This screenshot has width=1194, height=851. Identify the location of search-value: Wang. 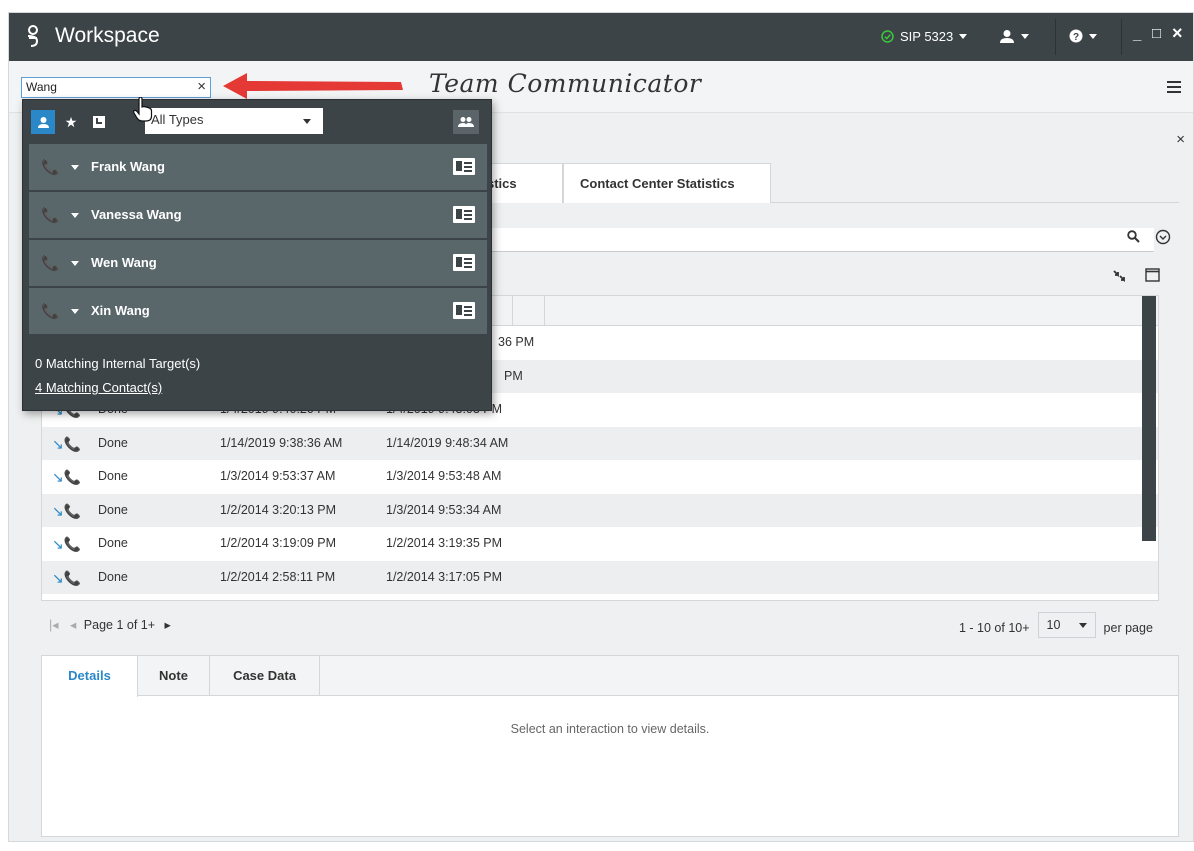
(41, 87).